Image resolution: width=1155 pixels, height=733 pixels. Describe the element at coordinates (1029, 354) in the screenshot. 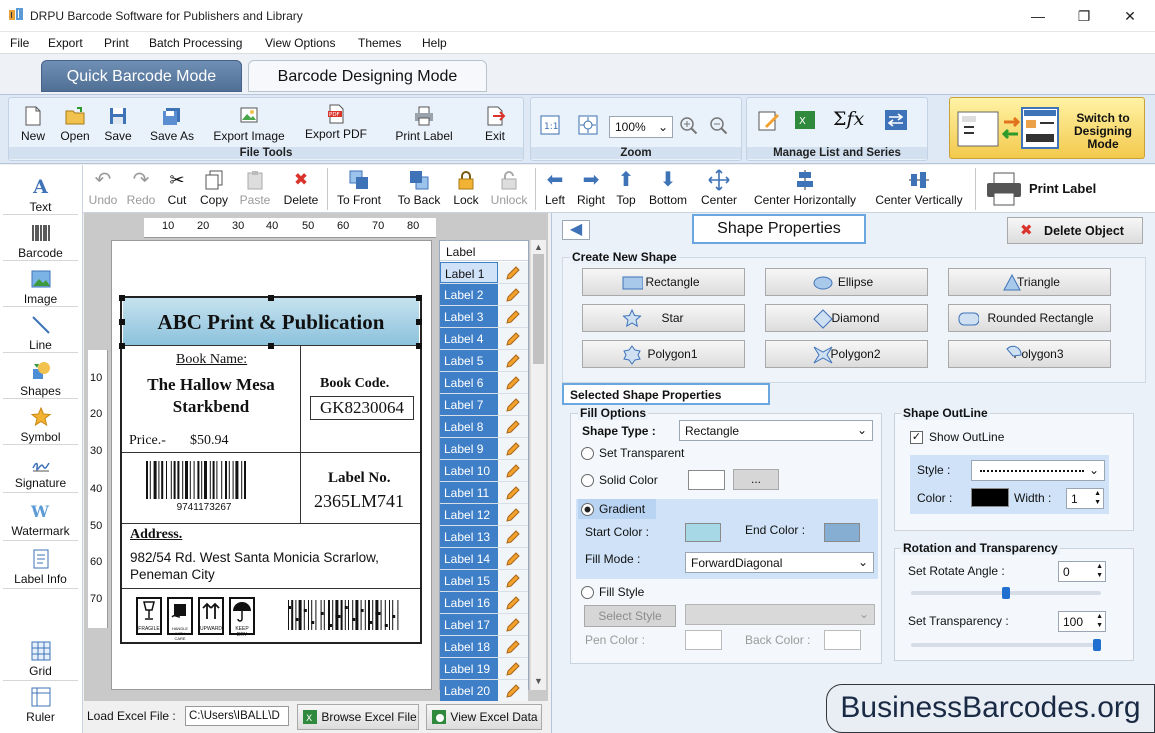

I see `shape-polygon3-button: Polygon3` at that location.